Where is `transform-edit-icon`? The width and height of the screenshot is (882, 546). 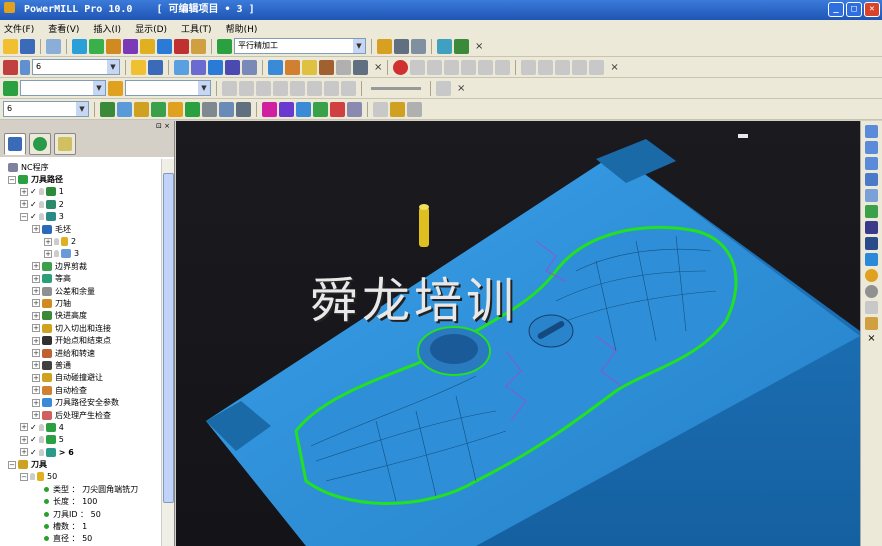 transform-edit-icon is located at coordinates (226, 109).